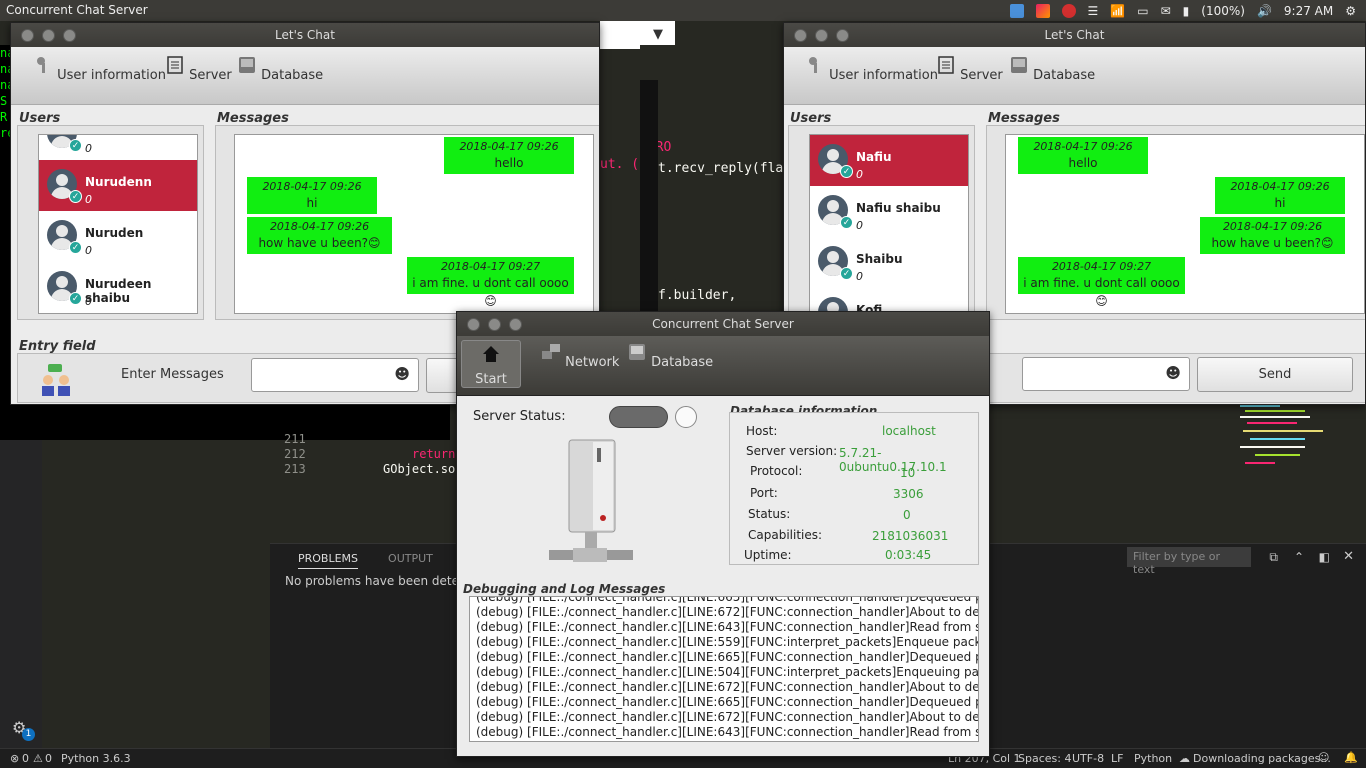  Describe the element at coordinates (312, 203) in the screenshot. I see `message-text: hi` at that location.